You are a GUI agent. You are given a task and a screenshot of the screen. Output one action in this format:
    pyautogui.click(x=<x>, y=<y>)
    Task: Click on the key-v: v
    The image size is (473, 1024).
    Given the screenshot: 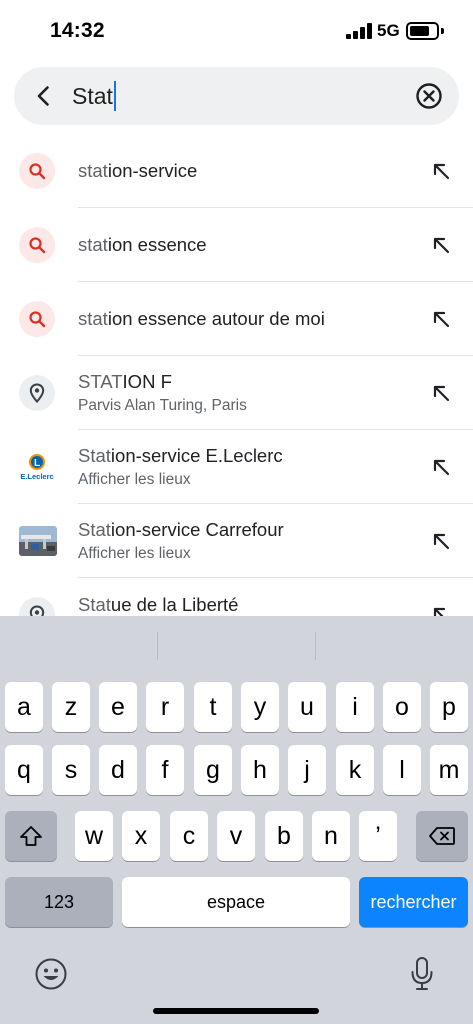 What is the action you would take?
    pyautogui.click(x=236, y=836)
    